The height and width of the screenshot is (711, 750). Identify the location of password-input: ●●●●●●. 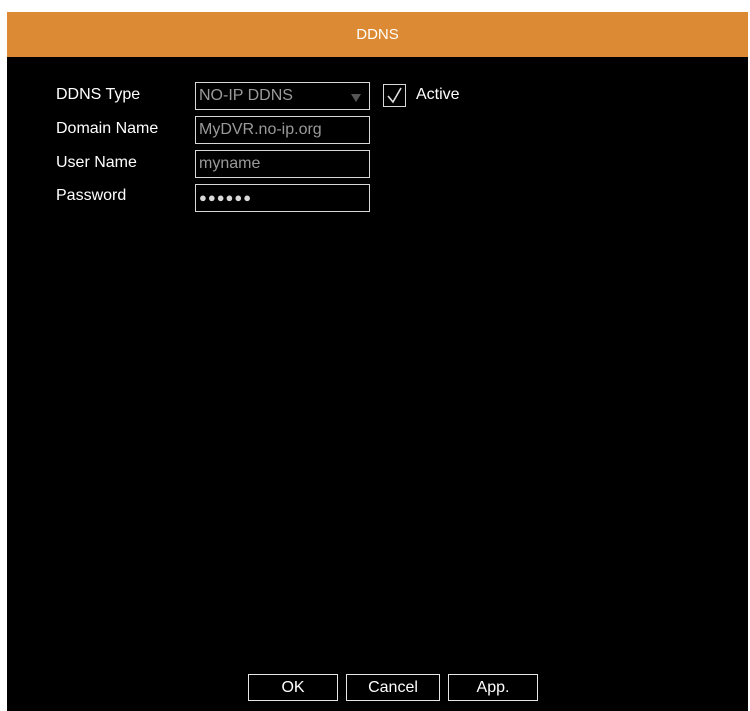
(282, 198).